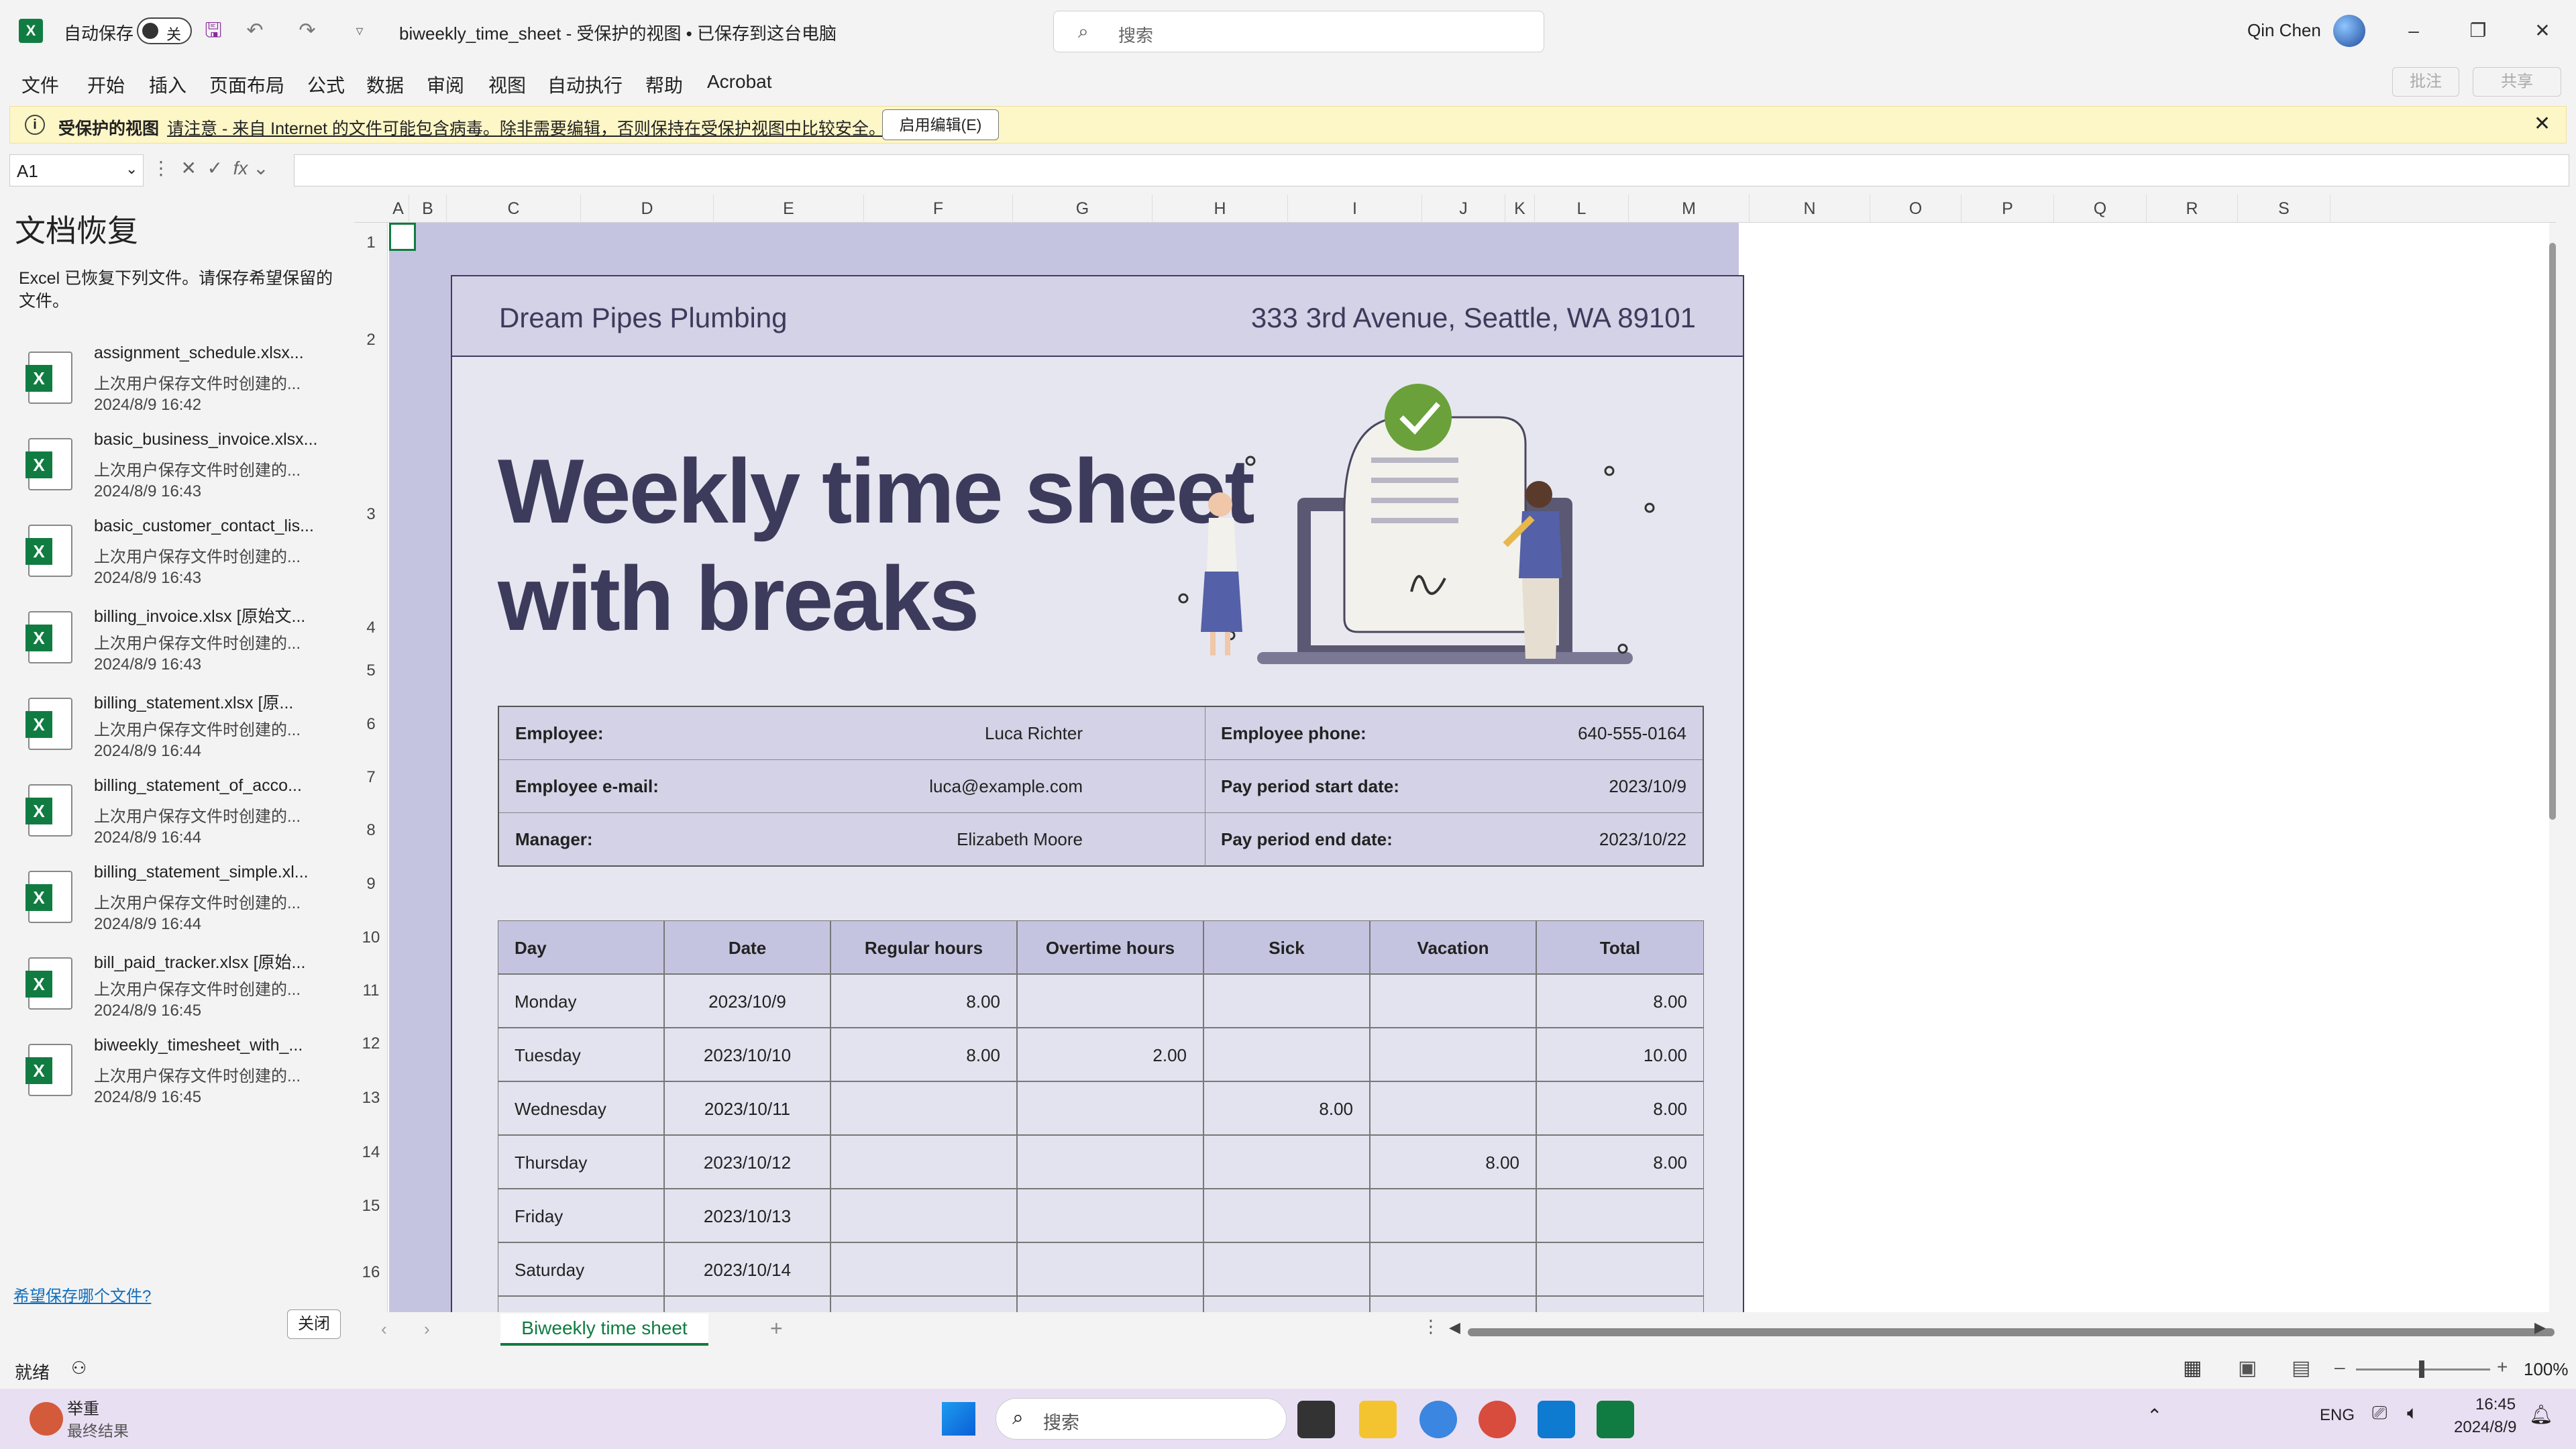 This screenshot has width=2576, height=1449. Describe the element at coordinates (167, 84) in the screenshot. I see `tab-insert: 插入` at that location.